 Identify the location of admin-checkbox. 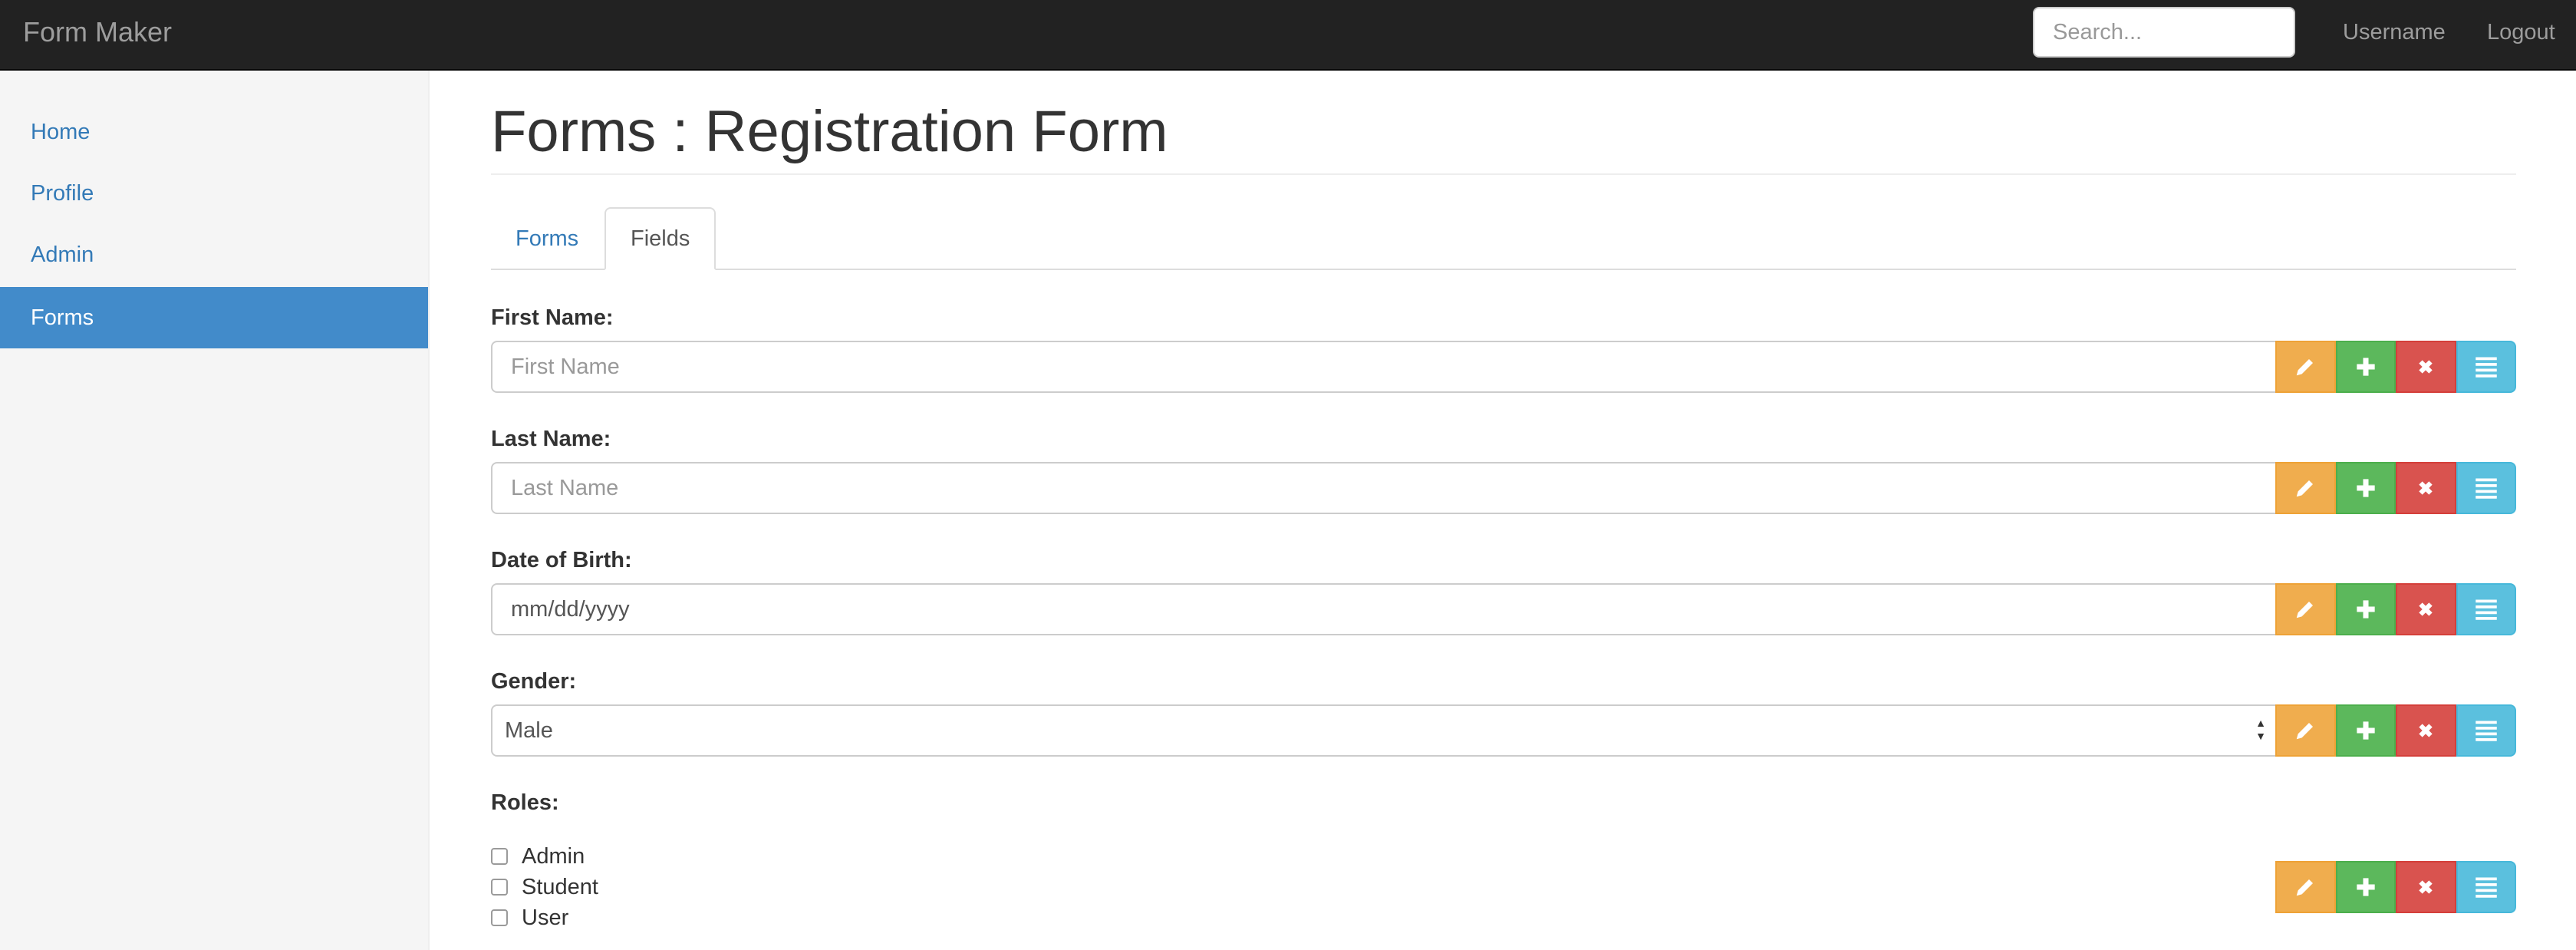
(499, 856).